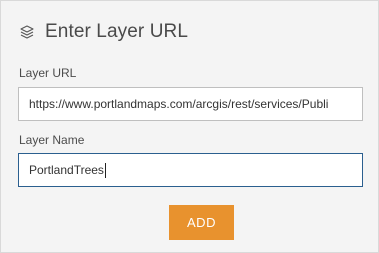 The image size is (379, 253). Describe the element at coordinates (52, 140) in the screenshot. I see `layer-name-label: Layer Name` at that location.